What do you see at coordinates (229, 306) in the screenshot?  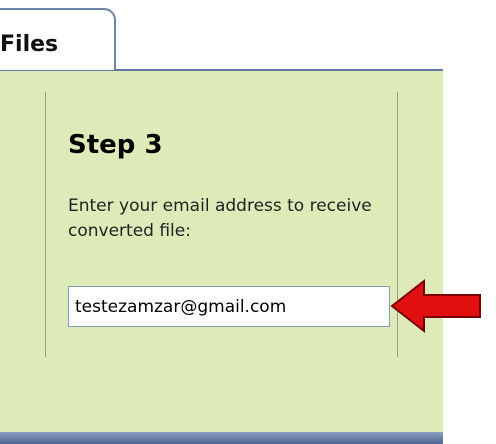 I see `email-input` at bounding box center [229, 306].